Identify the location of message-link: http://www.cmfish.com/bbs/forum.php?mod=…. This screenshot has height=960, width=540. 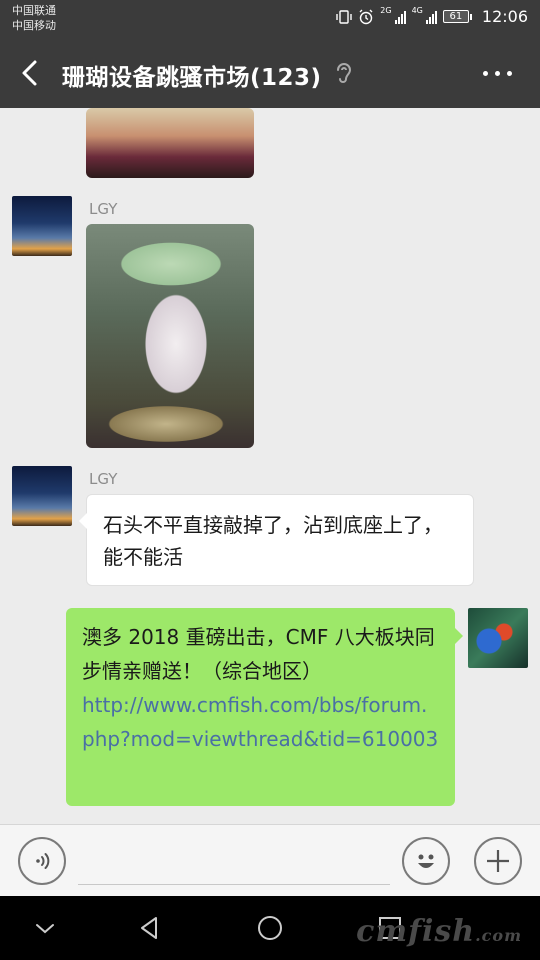
(260, 722).